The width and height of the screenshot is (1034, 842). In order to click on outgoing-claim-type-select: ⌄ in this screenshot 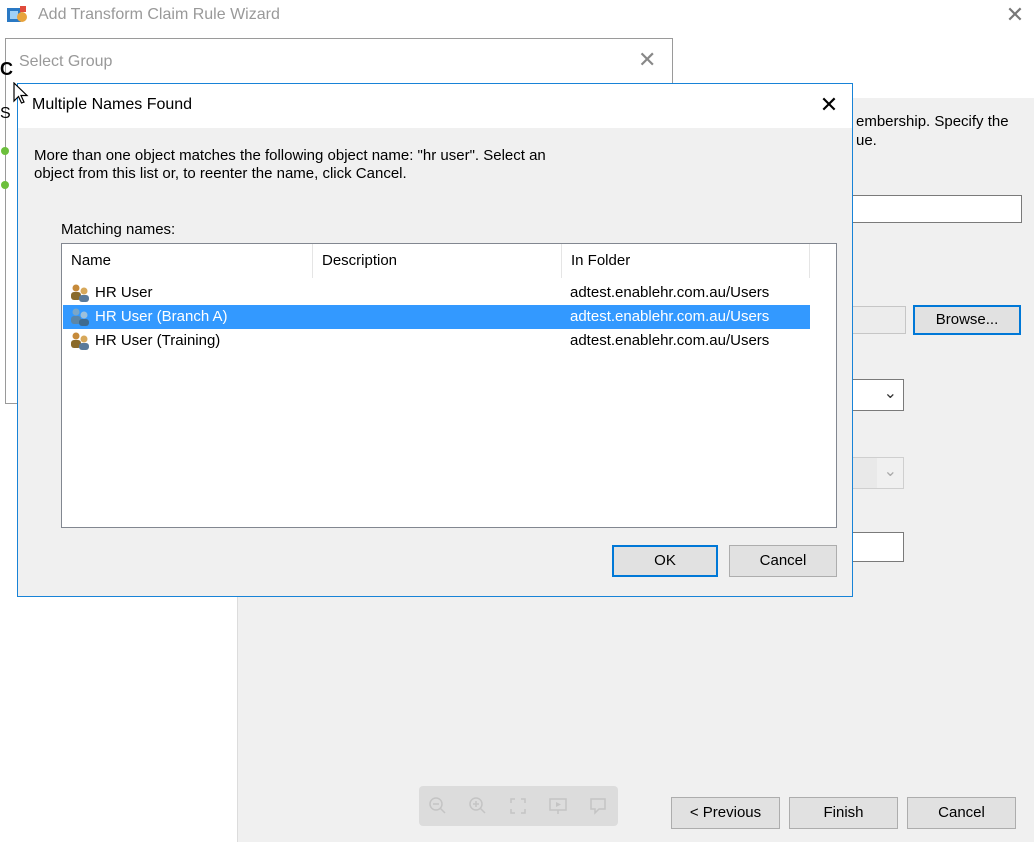, I will do `click(878, 395)`.